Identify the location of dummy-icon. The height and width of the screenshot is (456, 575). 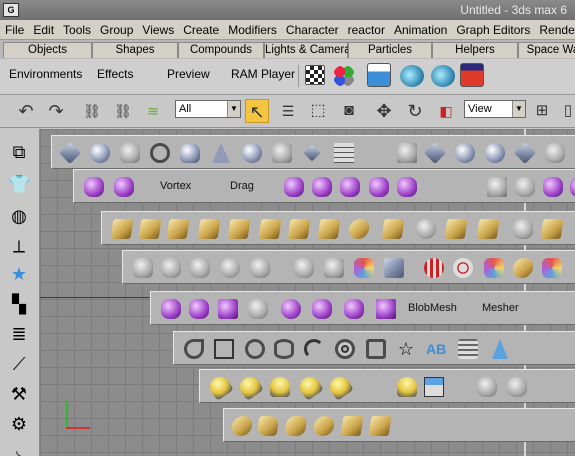
(242, 426).